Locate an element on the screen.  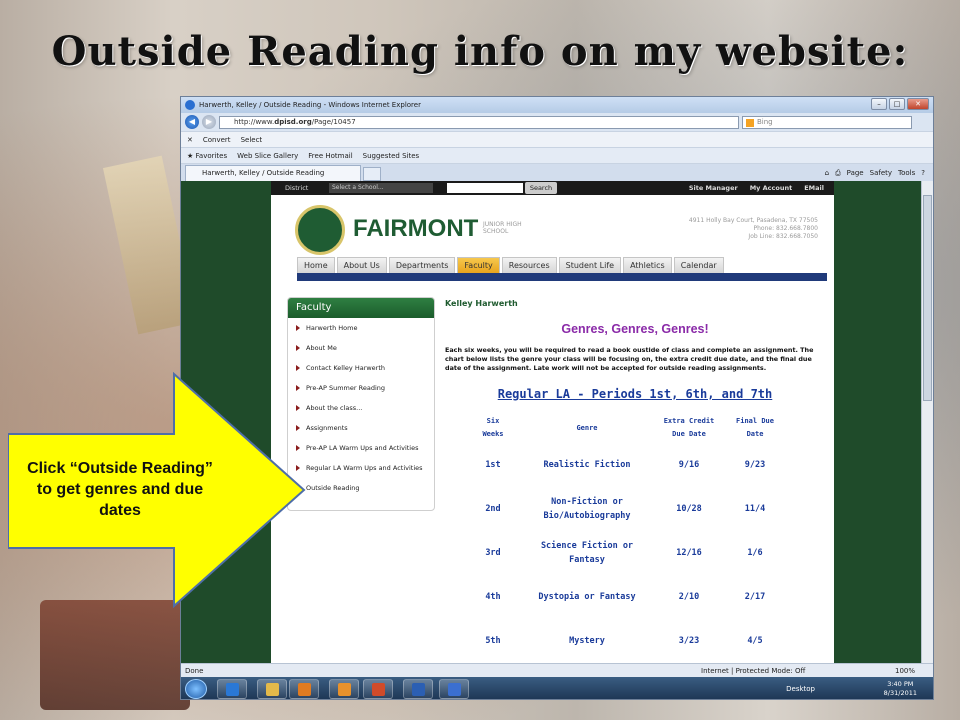
free-hotmail-link: Free Hotmail is located at coordinates (330, 155).